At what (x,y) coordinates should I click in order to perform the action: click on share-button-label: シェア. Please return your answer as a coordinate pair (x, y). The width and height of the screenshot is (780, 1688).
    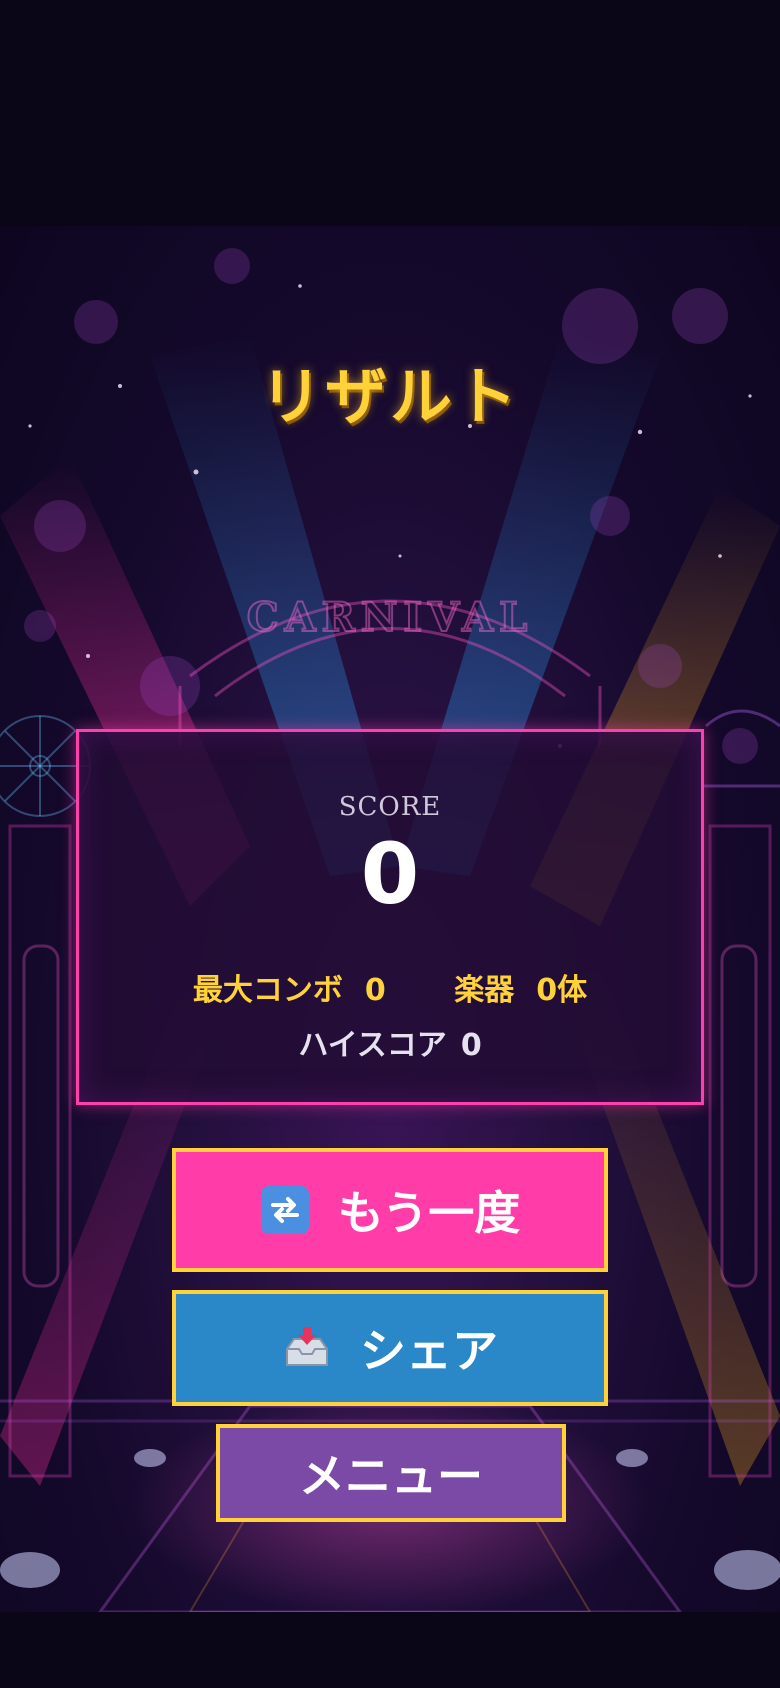
    Looking at the image, I should click on (429, 1351).